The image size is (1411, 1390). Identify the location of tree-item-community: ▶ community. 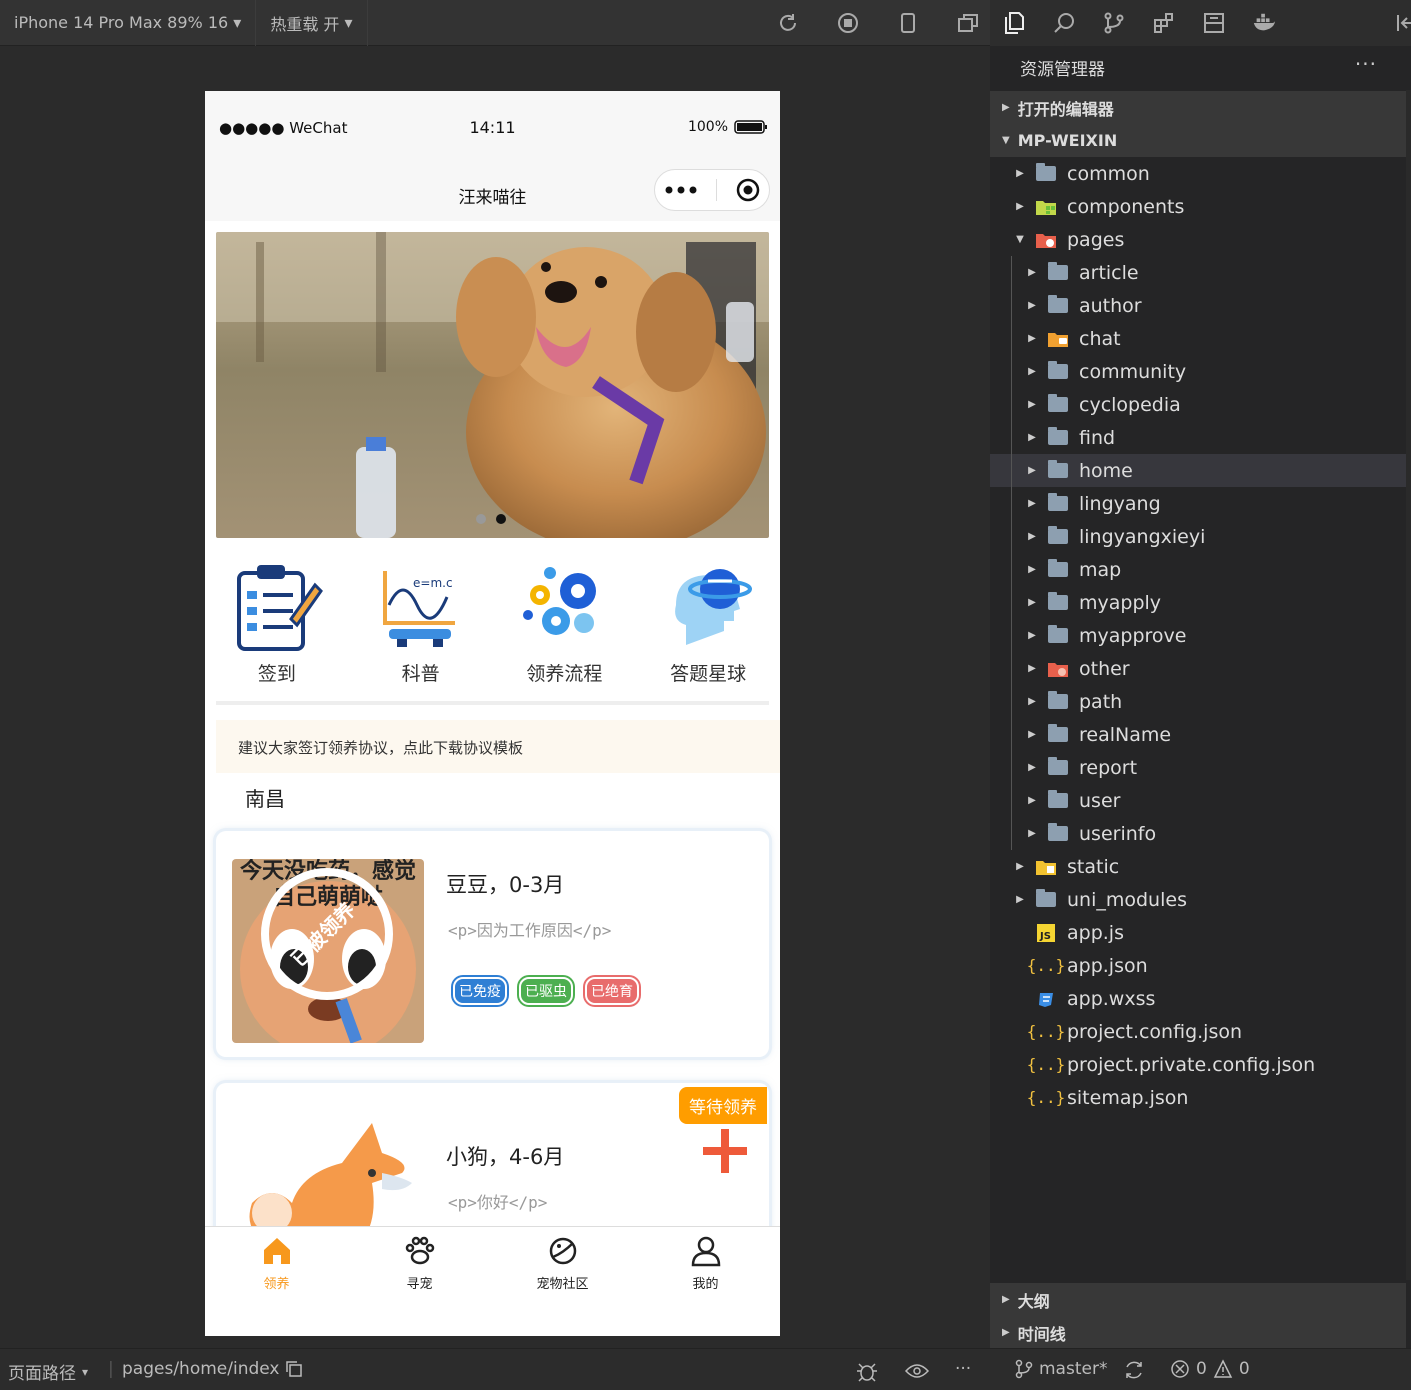
(1198, 371).